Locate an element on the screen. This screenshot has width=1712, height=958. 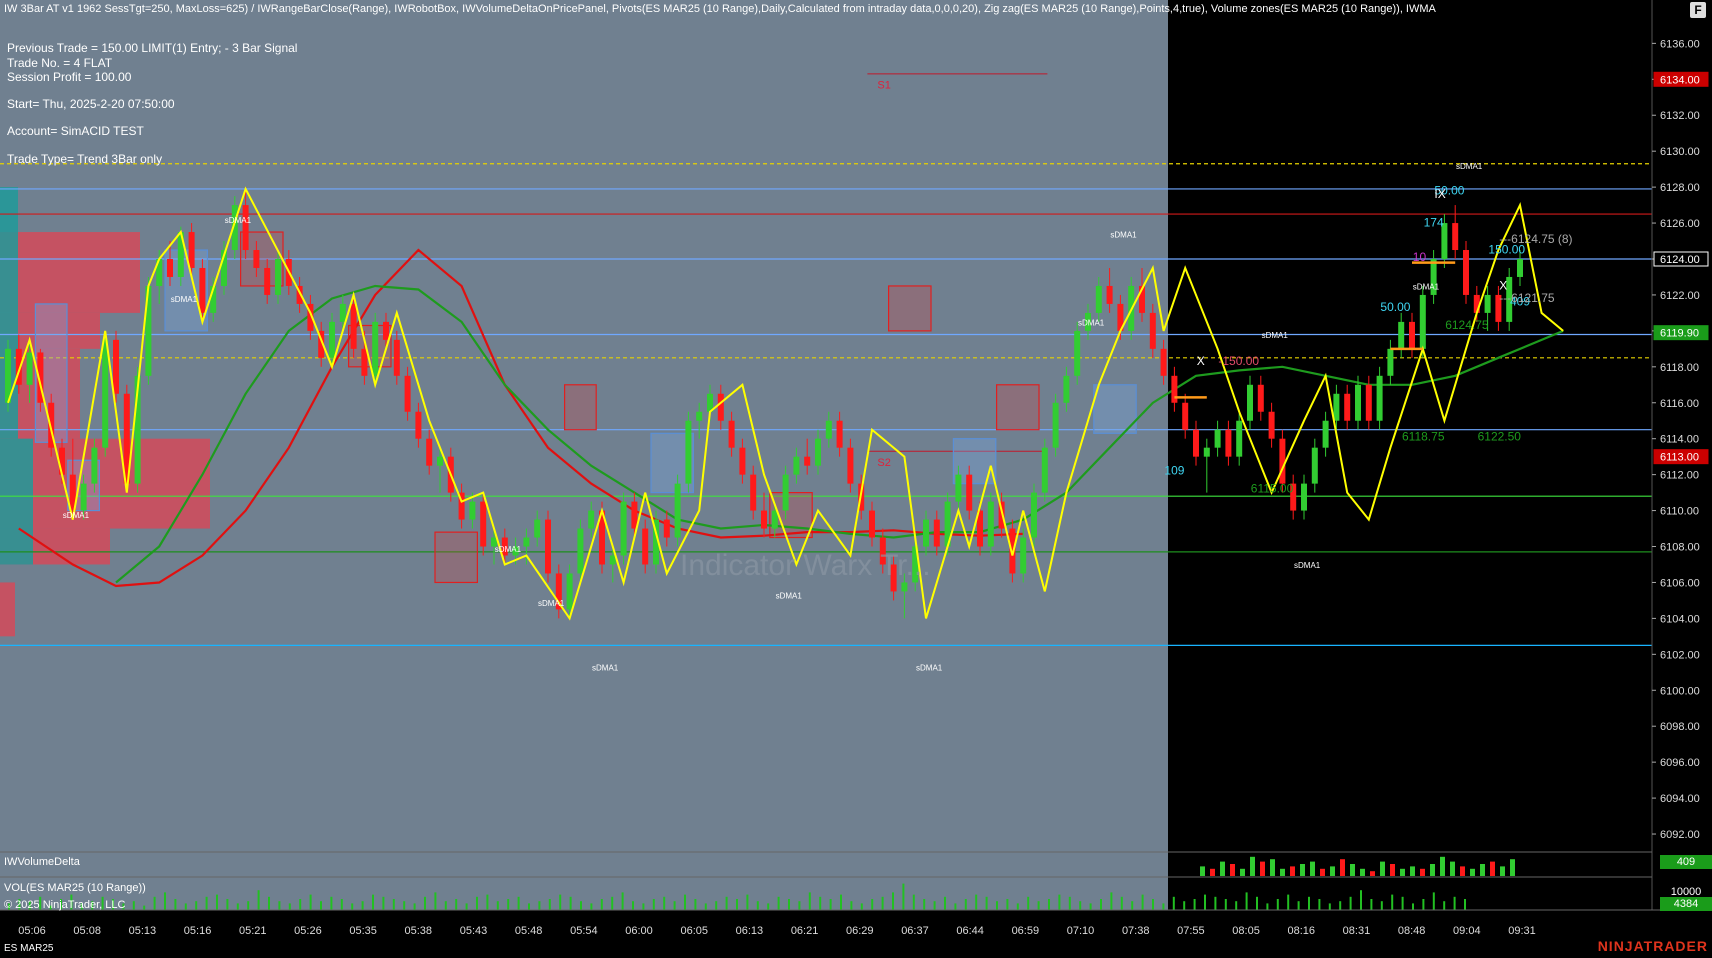
x-tick-label: 06:37 is located at coordinates (915, 931).